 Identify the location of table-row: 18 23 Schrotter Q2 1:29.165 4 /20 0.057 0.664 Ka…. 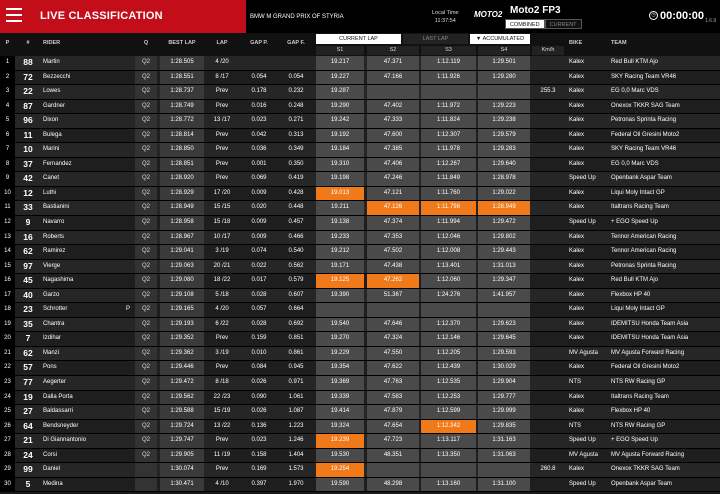
(360, 310).